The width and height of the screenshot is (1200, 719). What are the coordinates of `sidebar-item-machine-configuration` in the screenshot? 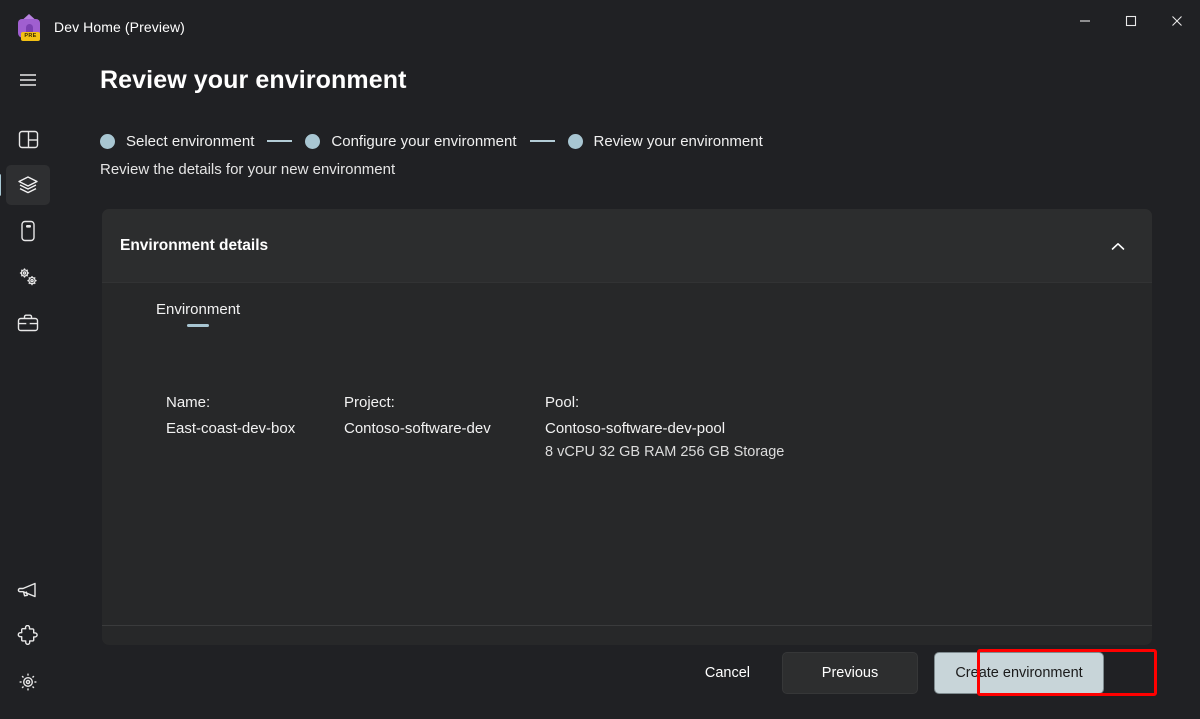 It's located at (28, 231).